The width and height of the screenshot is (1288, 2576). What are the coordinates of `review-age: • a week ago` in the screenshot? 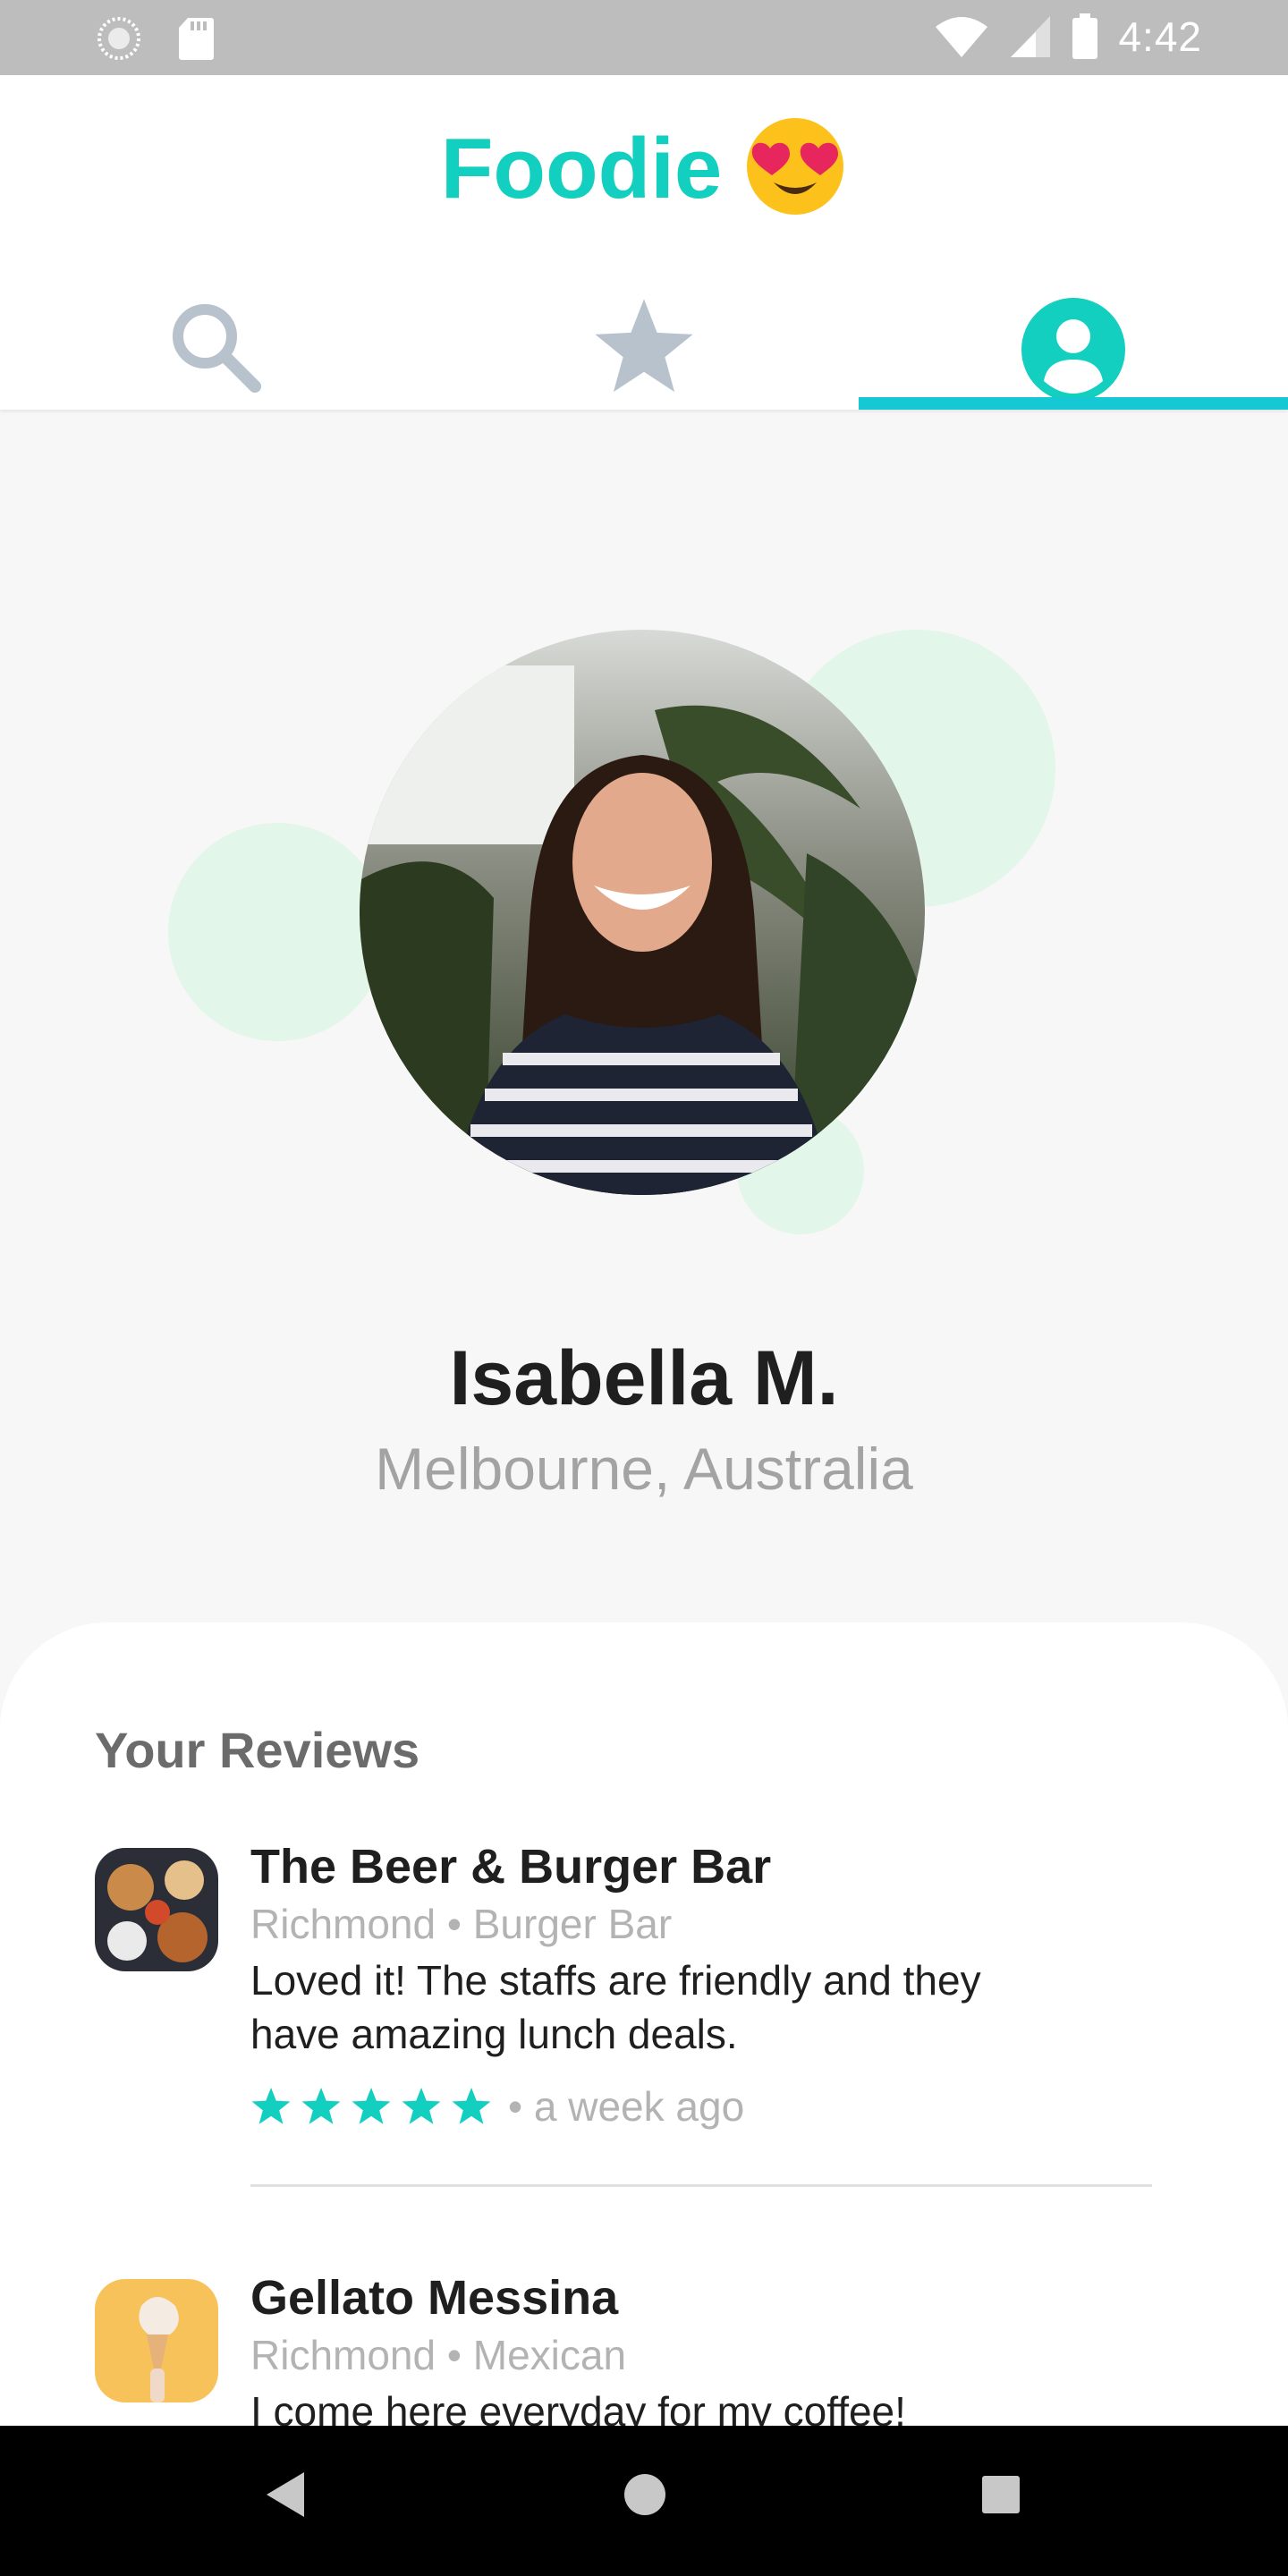 It's located at (626, 2106).